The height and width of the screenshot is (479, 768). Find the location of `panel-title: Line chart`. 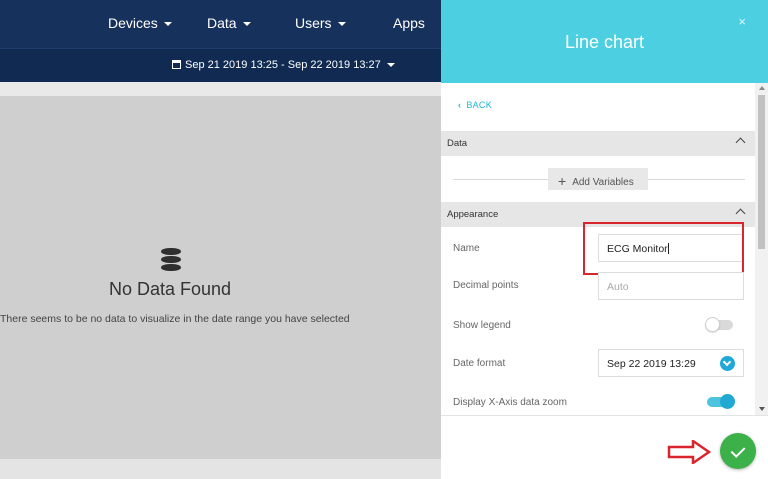

panel-title: Line chart is located at coordinates (604, 42).